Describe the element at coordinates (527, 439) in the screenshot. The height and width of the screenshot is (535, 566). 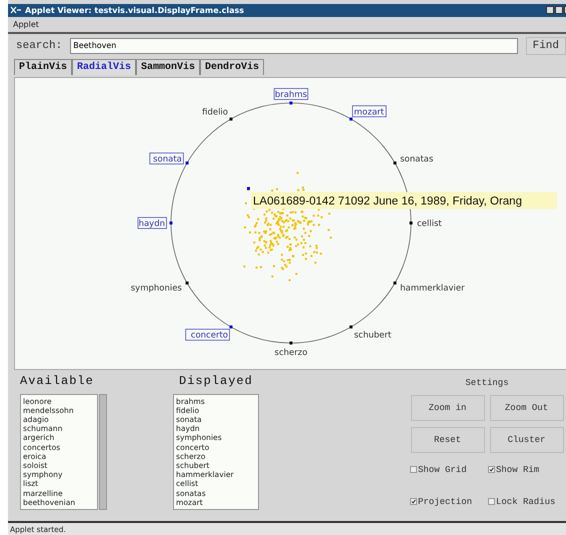
I see `settings-button: Cluster` at that location.